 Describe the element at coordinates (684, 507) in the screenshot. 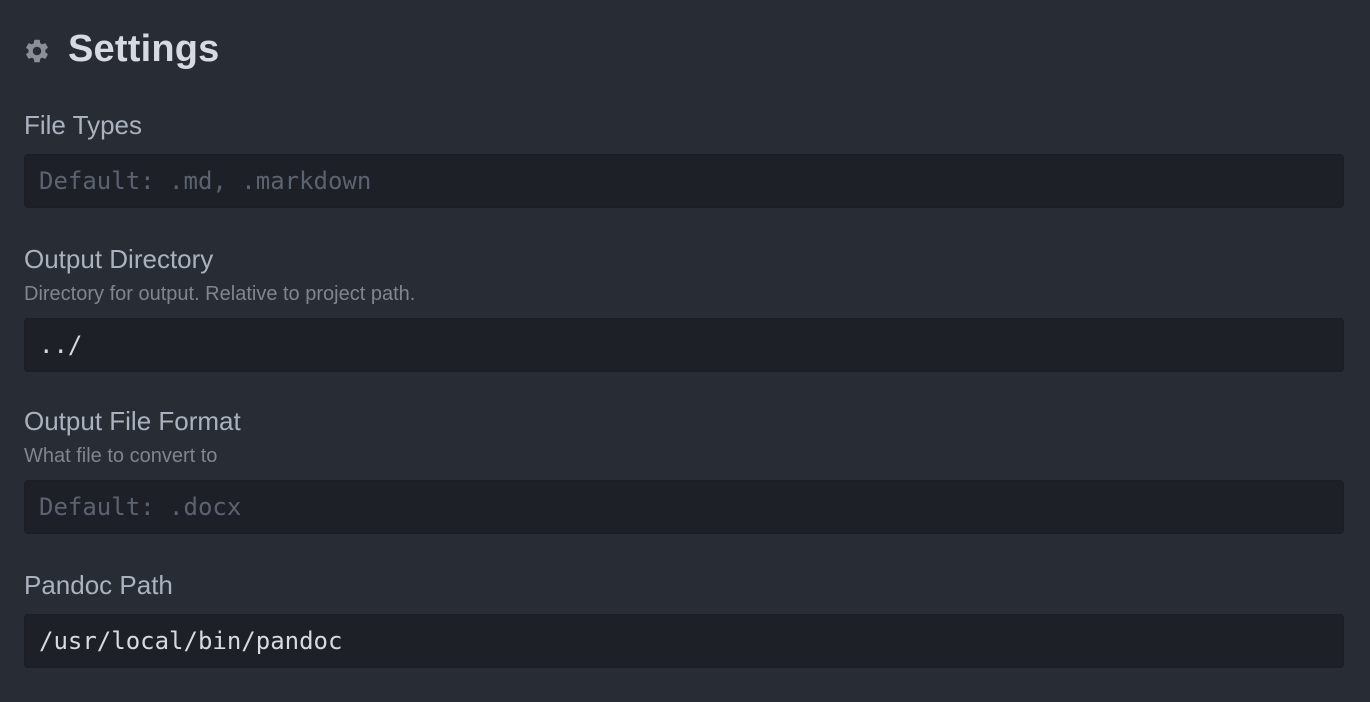

I see `output-file-format-input` at that location.